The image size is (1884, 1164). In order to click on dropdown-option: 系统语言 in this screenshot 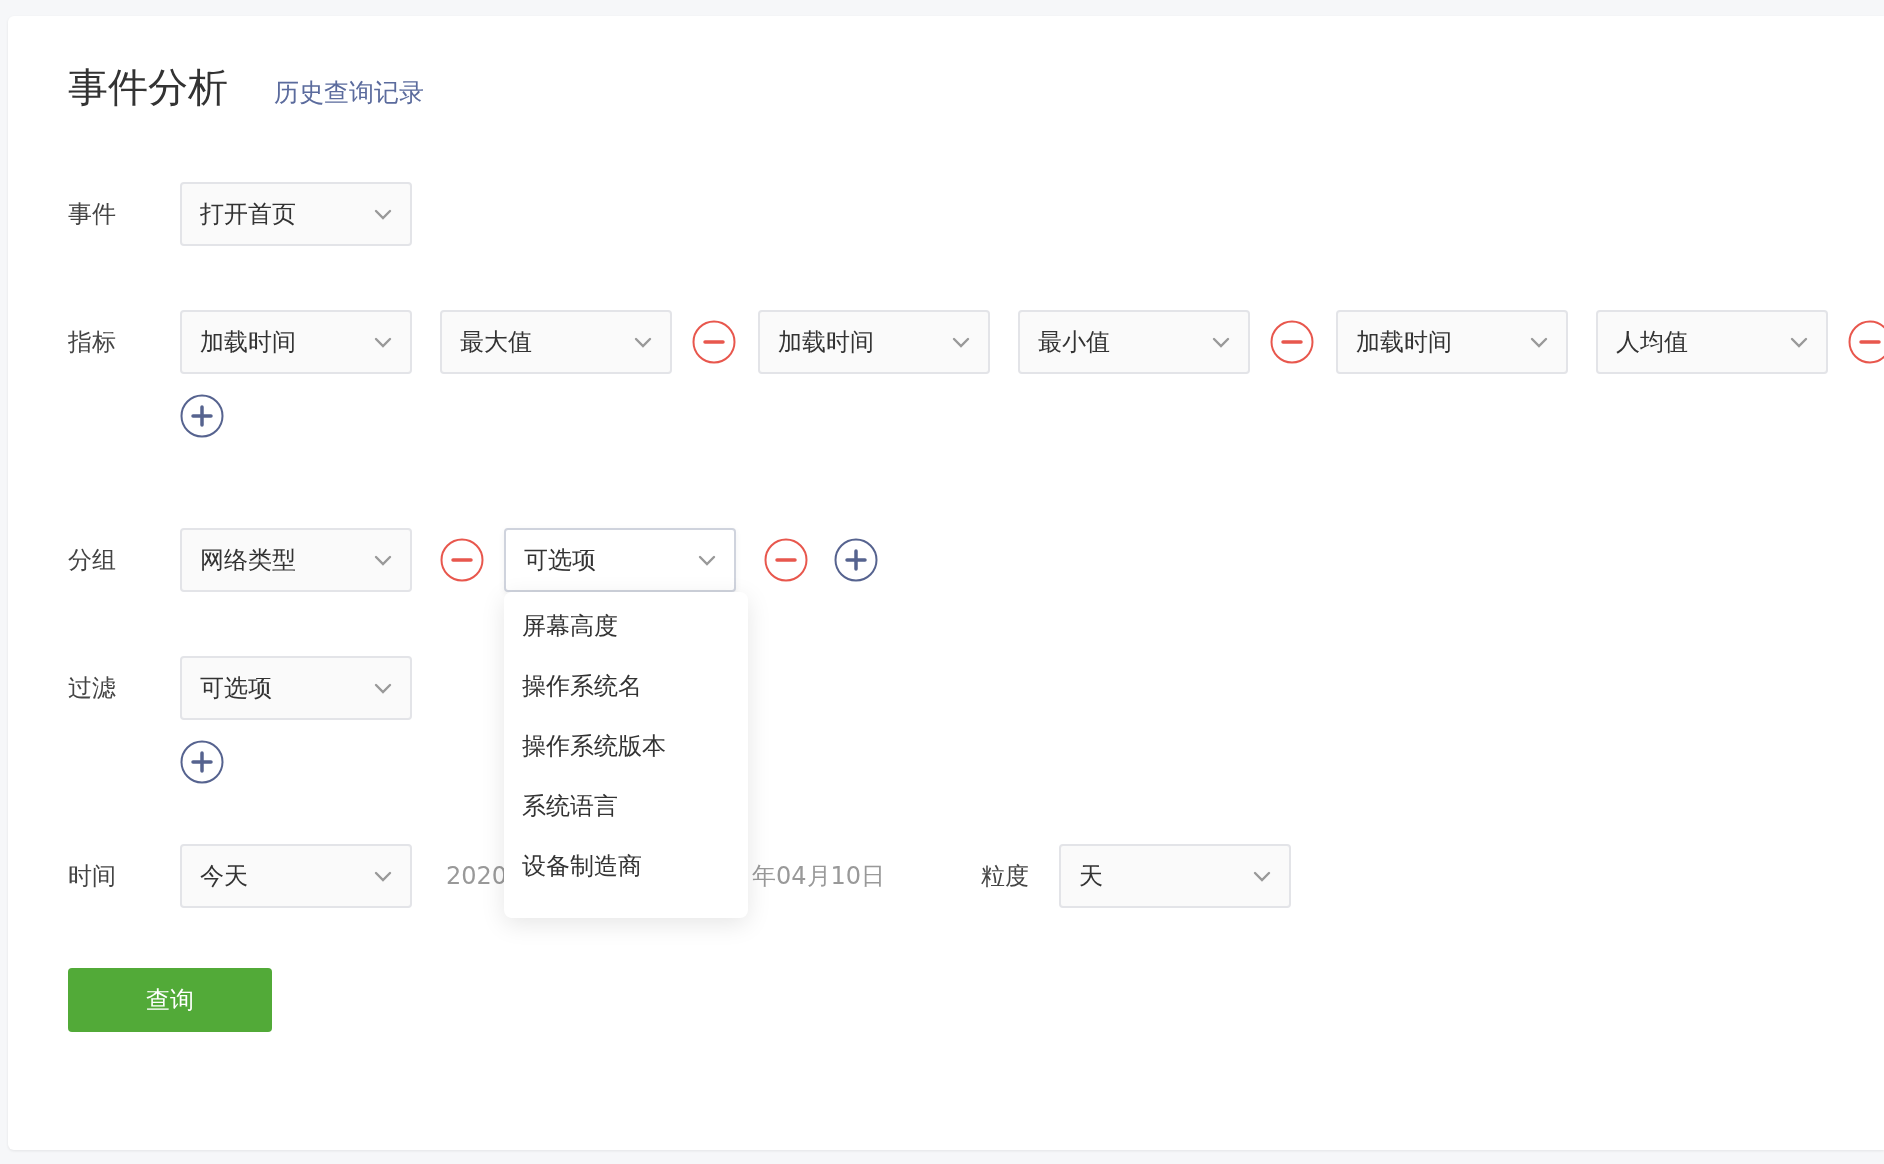, I will do `click(626, 806)`.